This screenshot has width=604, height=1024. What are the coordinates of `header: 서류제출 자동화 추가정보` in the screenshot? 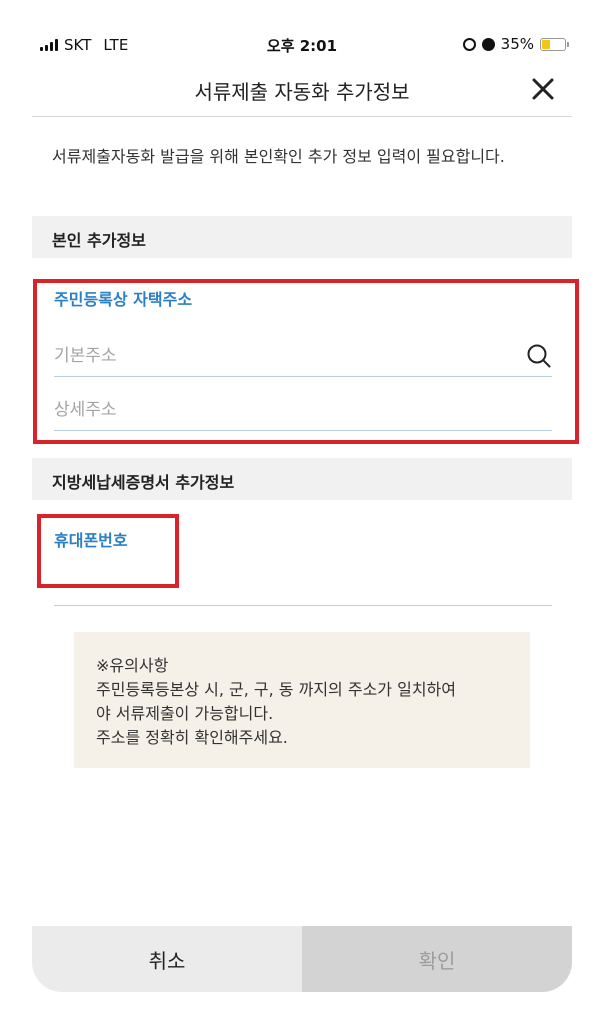 It's located at (302, 90).